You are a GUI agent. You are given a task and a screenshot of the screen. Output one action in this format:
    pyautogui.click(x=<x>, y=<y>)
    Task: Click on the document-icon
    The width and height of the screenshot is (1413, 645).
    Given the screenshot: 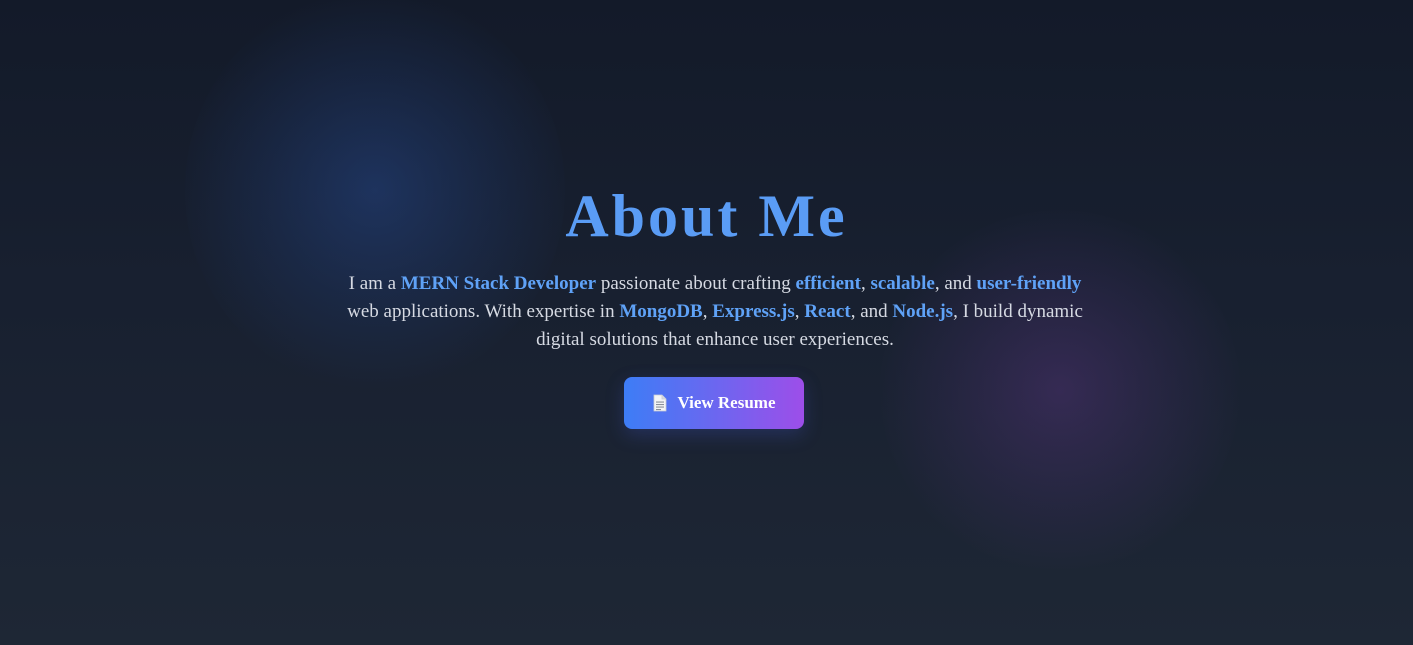 What is the action you would take?
    pyautogui.click(x=660, y=403)
    